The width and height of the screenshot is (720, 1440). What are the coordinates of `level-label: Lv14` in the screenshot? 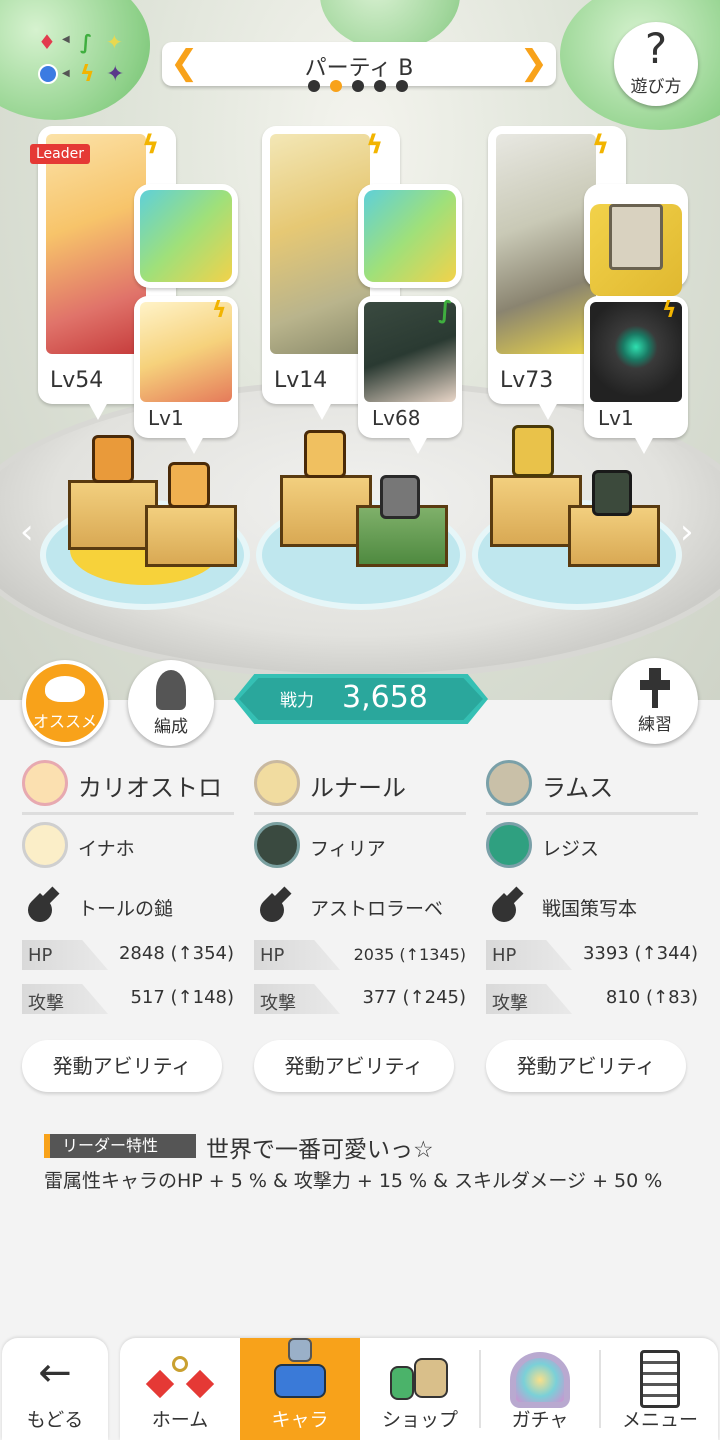 It's located at (301, 380).